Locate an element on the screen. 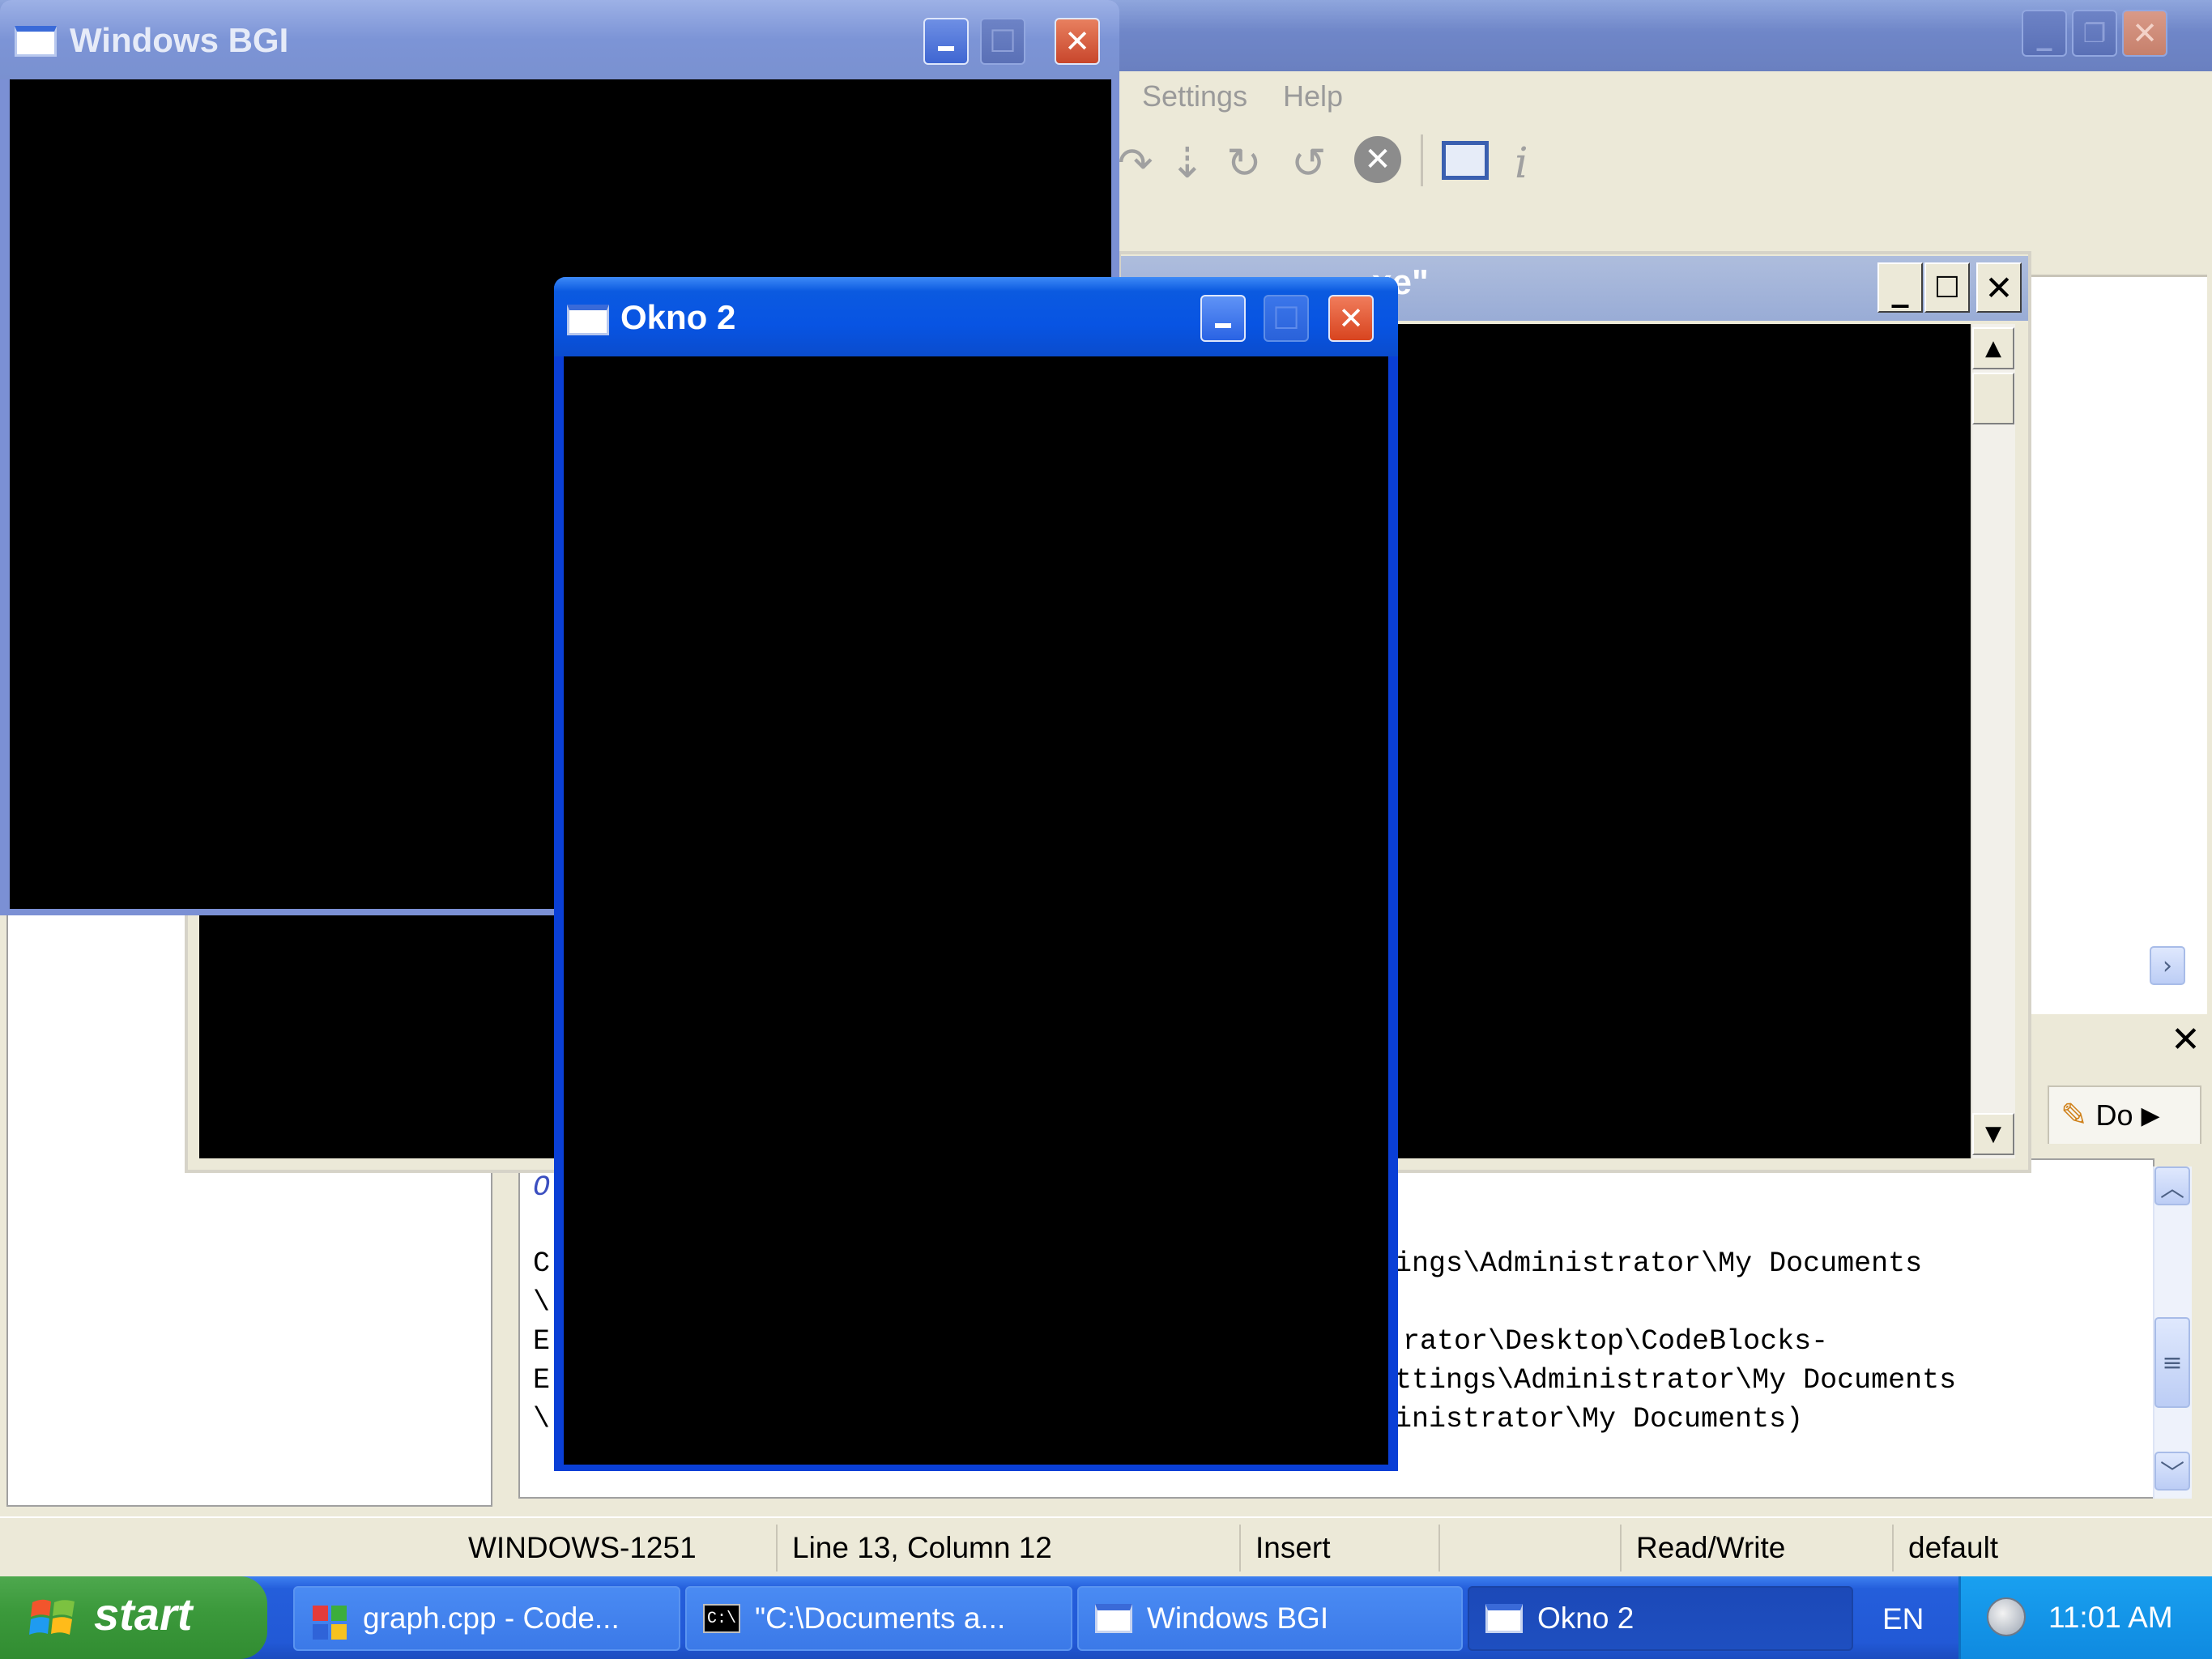 The image size is (2212, 1659). menu-settings: Settings is located at coordinates (1194, 96).